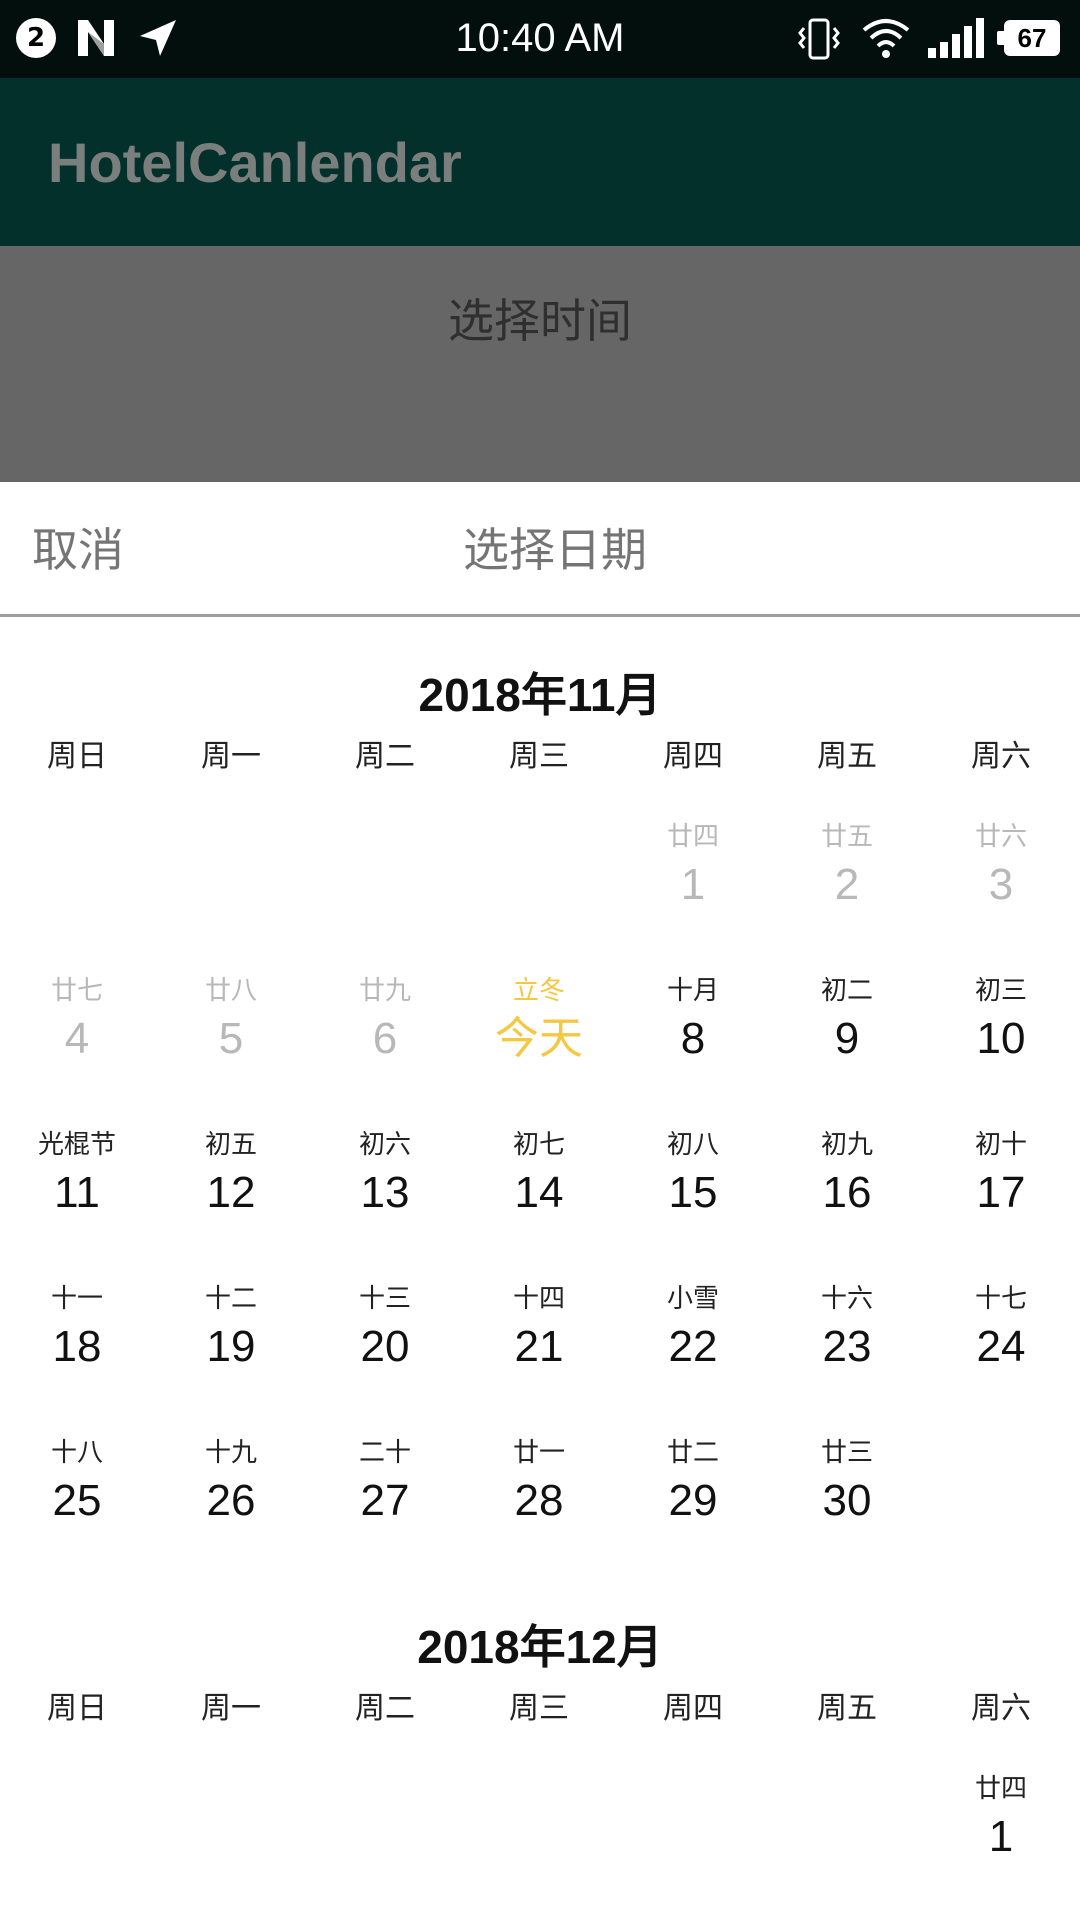 The image size is (1080, 1920). I want to click on lunar-label: 二十, so click(384, 1453).